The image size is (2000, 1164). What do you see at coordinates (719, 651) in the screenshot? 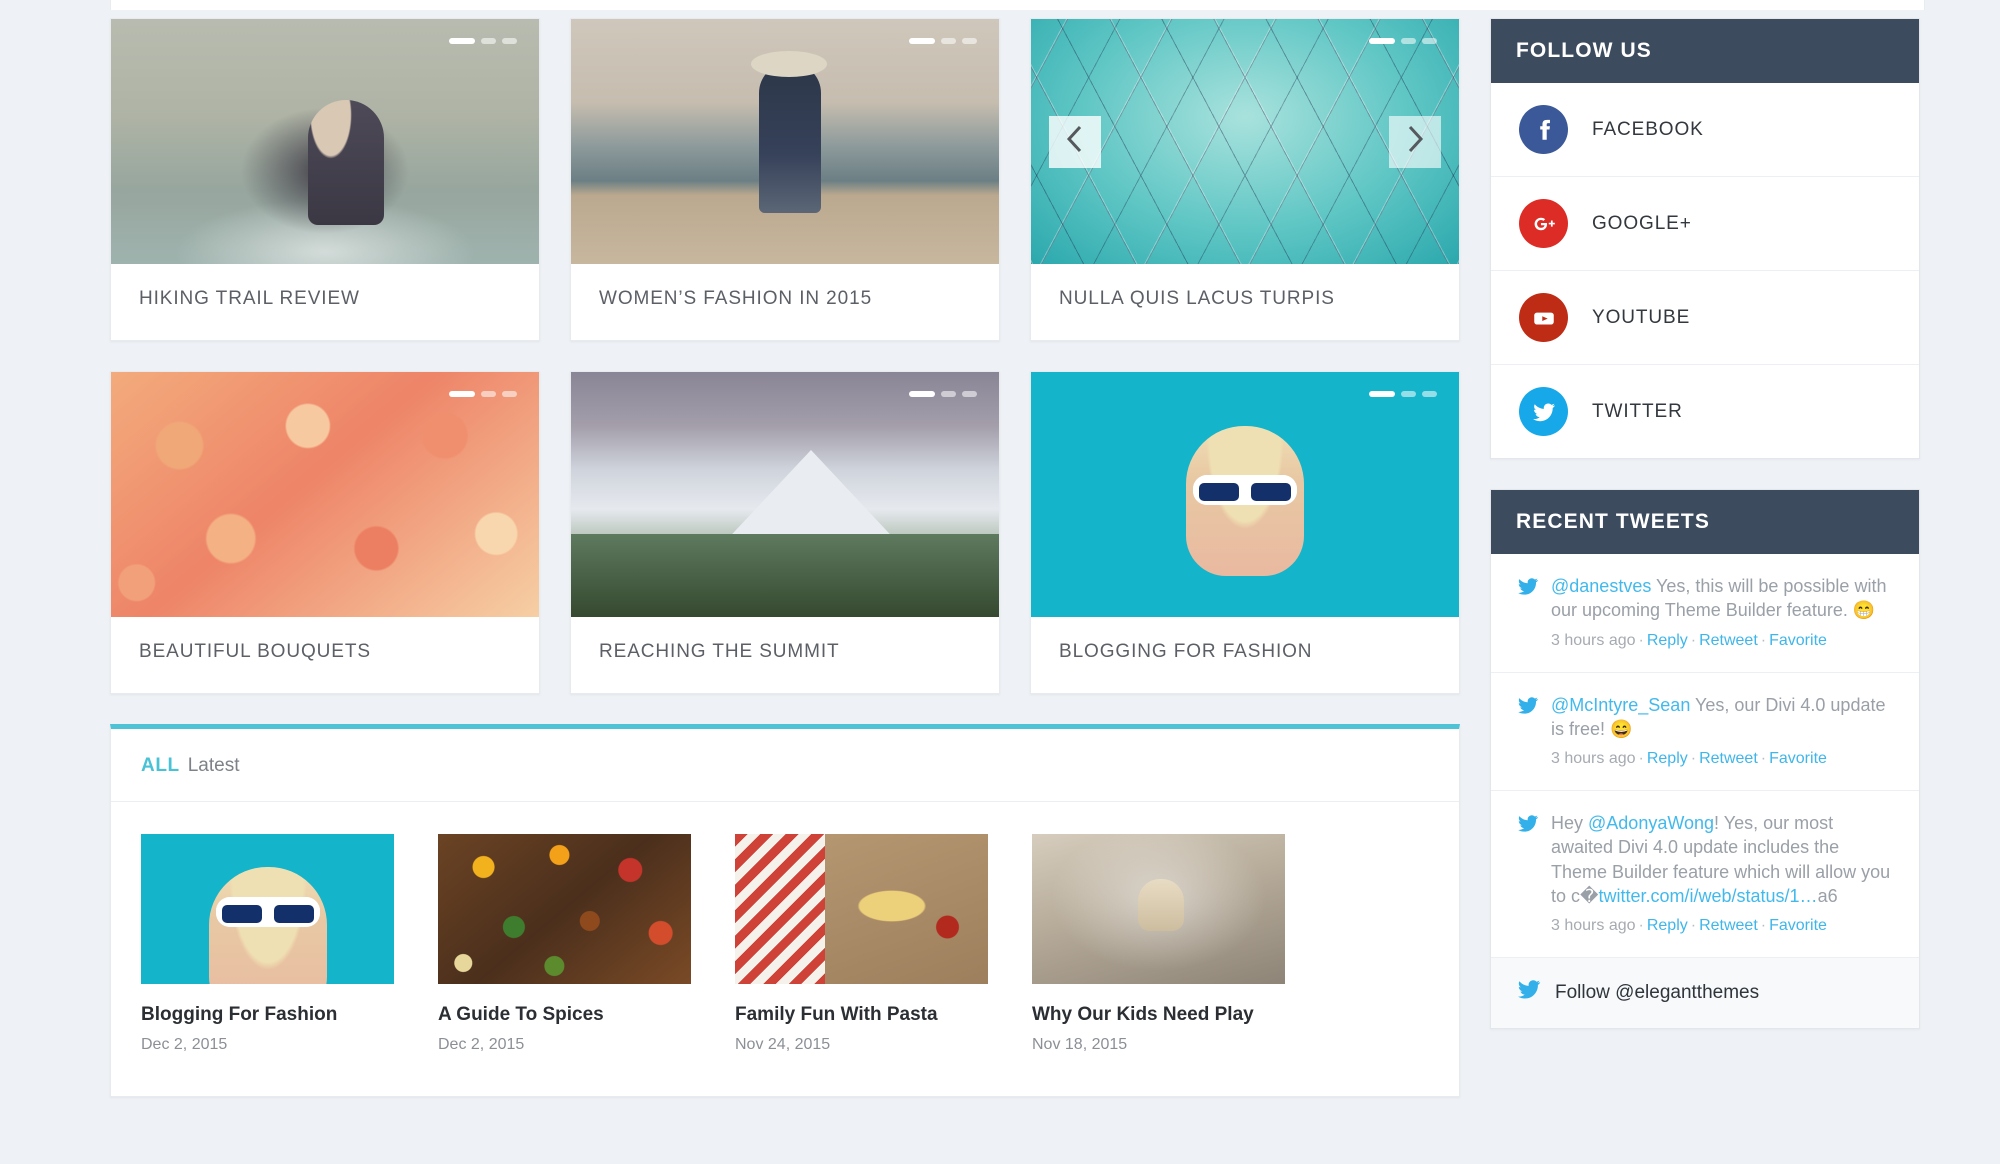
I see `card-title: REACHING THE SUMMIT` at bounding box center [719, 651].